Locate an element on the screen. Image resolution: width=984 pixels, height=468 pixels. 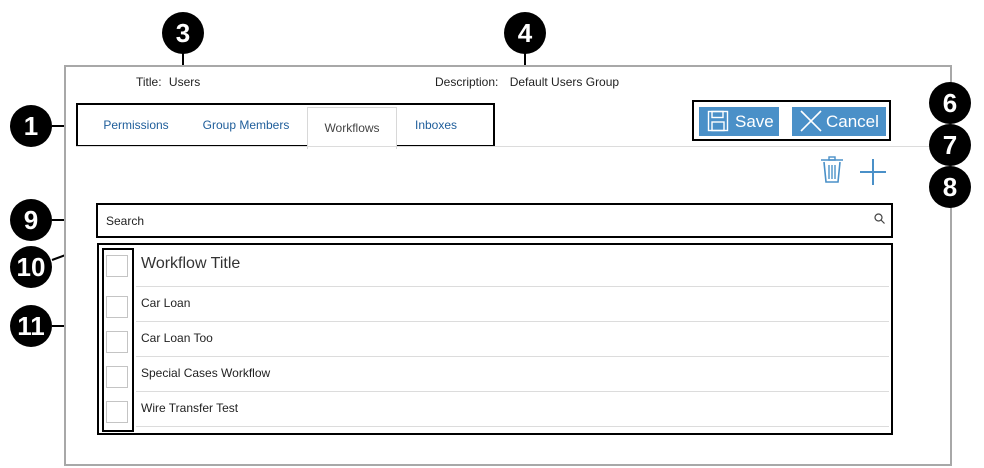
list-item: Car Loan is located at coordinates (165, 303).